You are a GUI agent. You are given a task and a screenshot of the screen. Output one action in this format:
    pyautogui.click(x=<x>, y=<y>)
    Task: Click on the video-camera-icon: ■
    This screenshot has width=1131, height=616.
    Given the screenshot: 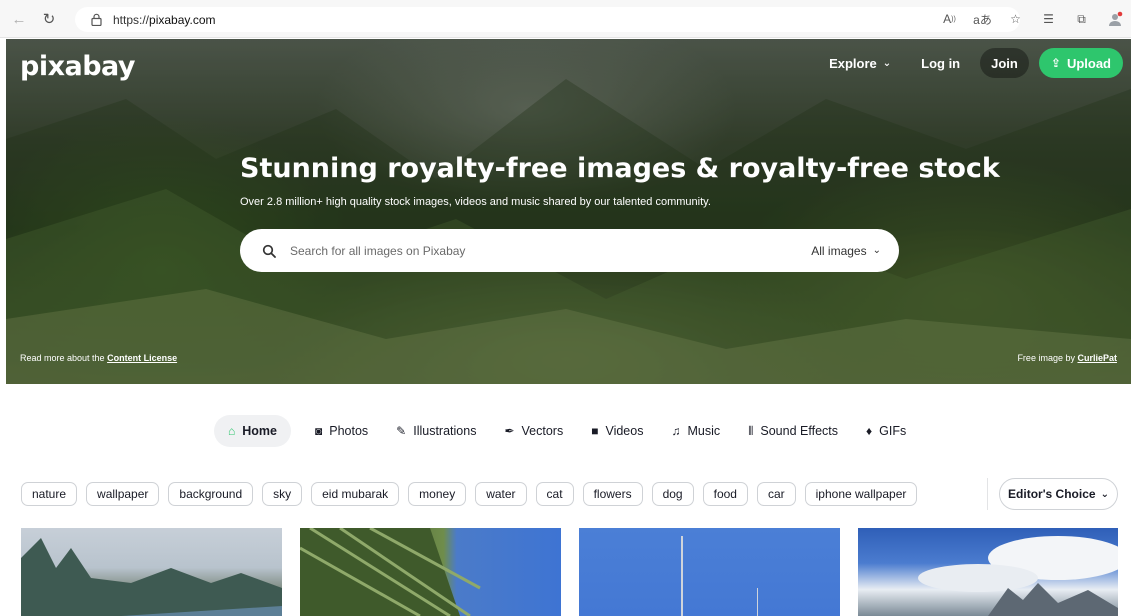 What is the action you would take?
    pyautogui.click(x=595, y=431)
    